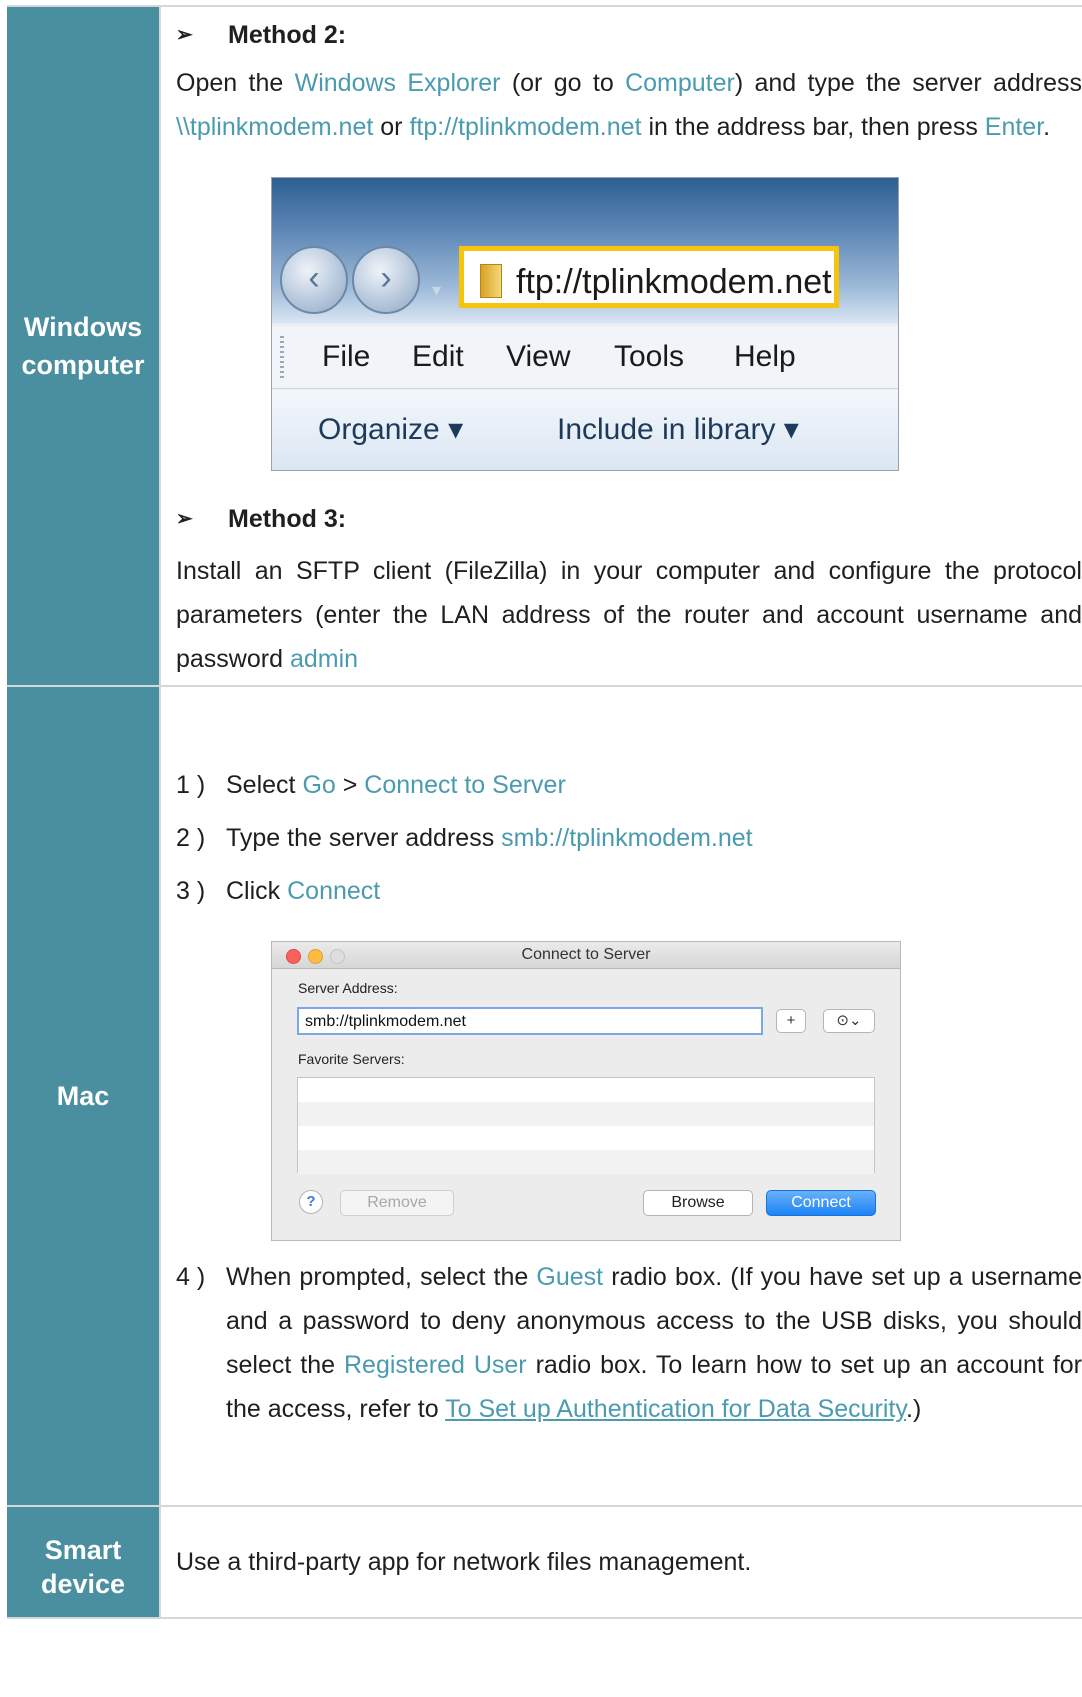 This screenshot has height=1697, width=1082. What do you see at coordinates (84, 346) in the screenshot?
I see `windows-label: Windows computer` at bounding box center [84, 346].